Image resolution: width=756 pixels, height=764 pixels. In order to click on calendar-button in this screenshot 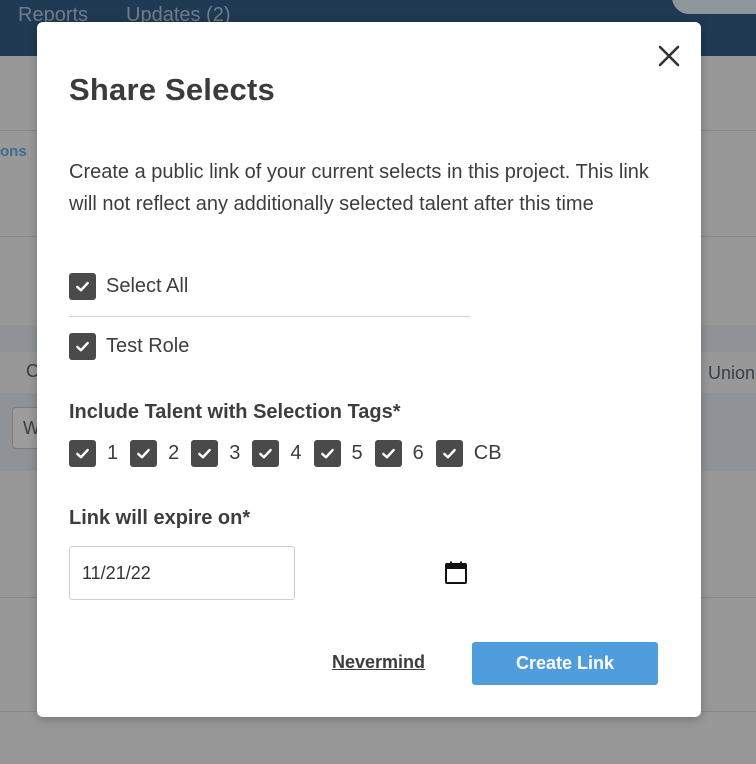, I will do `click(456, 573)`.